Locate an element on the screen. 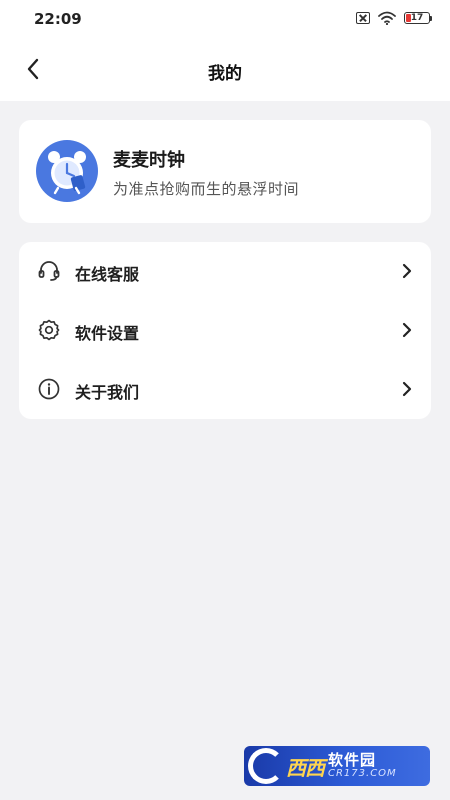  nav-bar: 我的 is located at coordinates (225, 70).